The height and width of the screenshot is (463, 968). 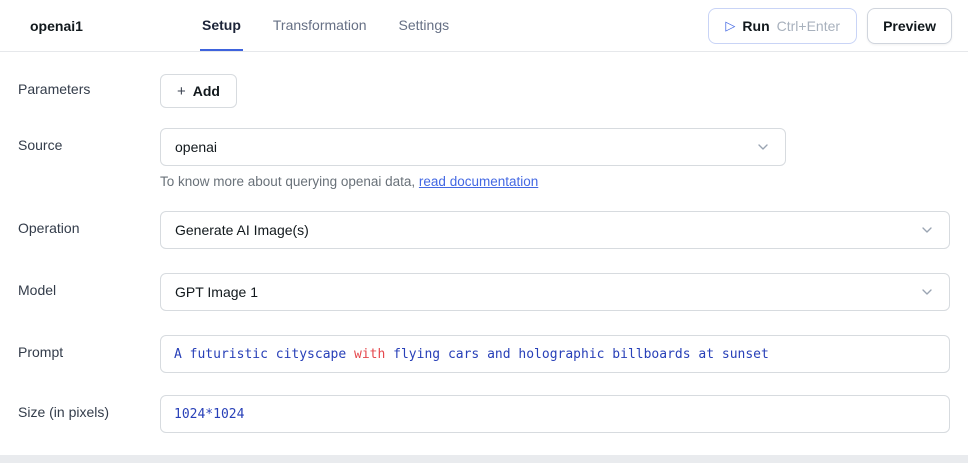 What do you see at coordinates (209, 414) in the screenshot?
I see `size-value: 1024*1024` at bounding box center [209, 414].